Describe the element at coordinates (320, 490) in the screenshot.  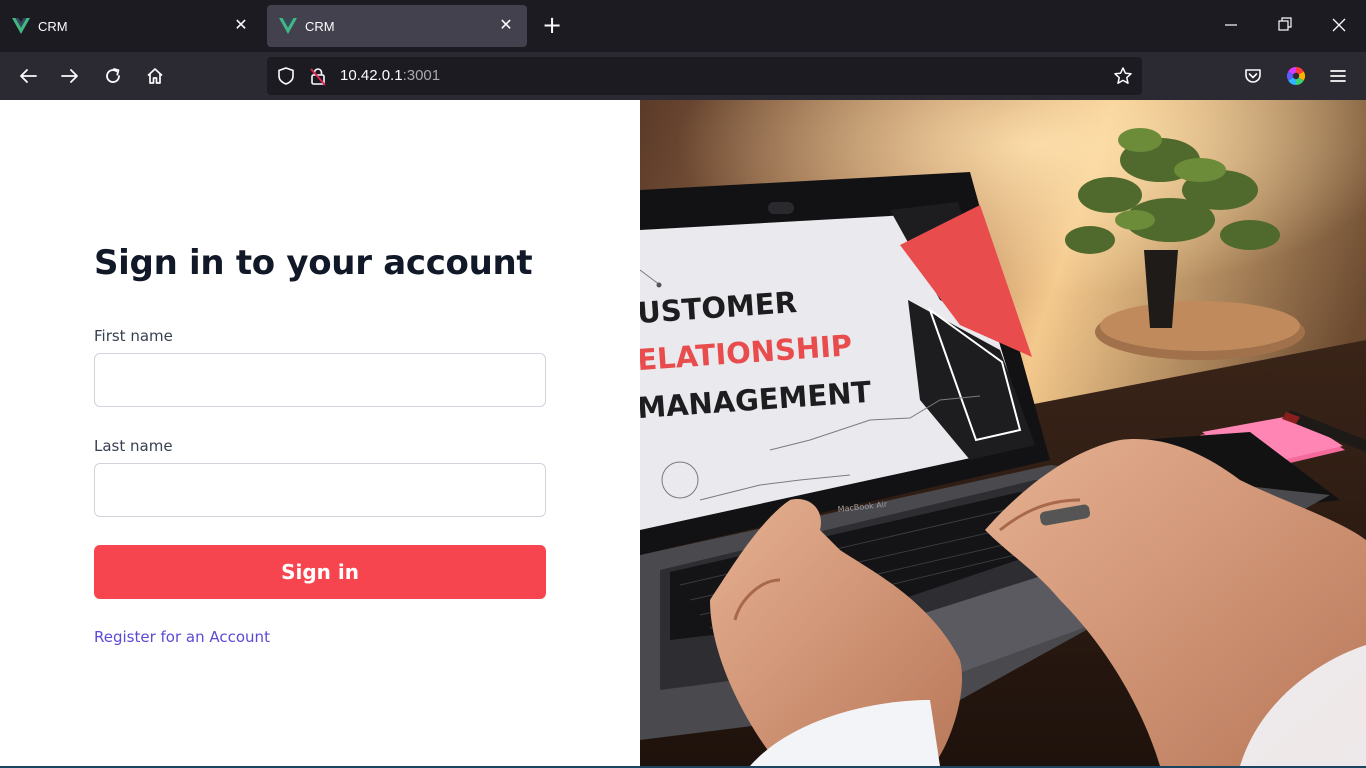
I see `last-name-input` at that location.